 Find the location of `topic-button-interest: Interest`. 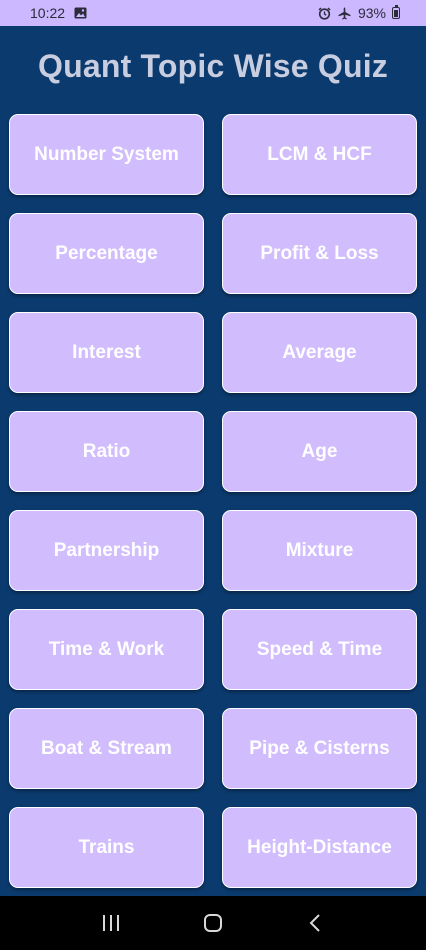

topic-button-interest: Interest is located at coordinates (106, 352).